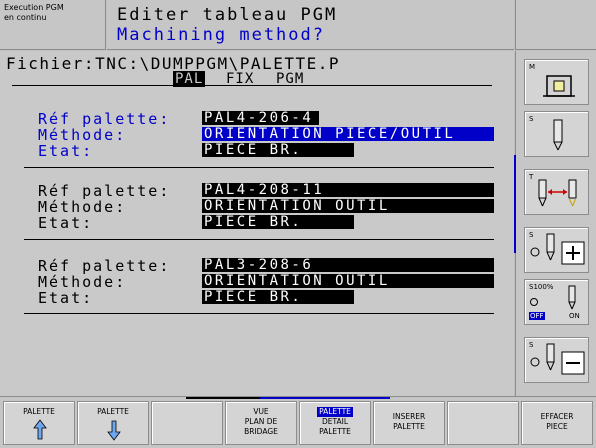 This screenshot has width=596, height=448. I want to click on off-indicator: OFF, so click(537, 316).